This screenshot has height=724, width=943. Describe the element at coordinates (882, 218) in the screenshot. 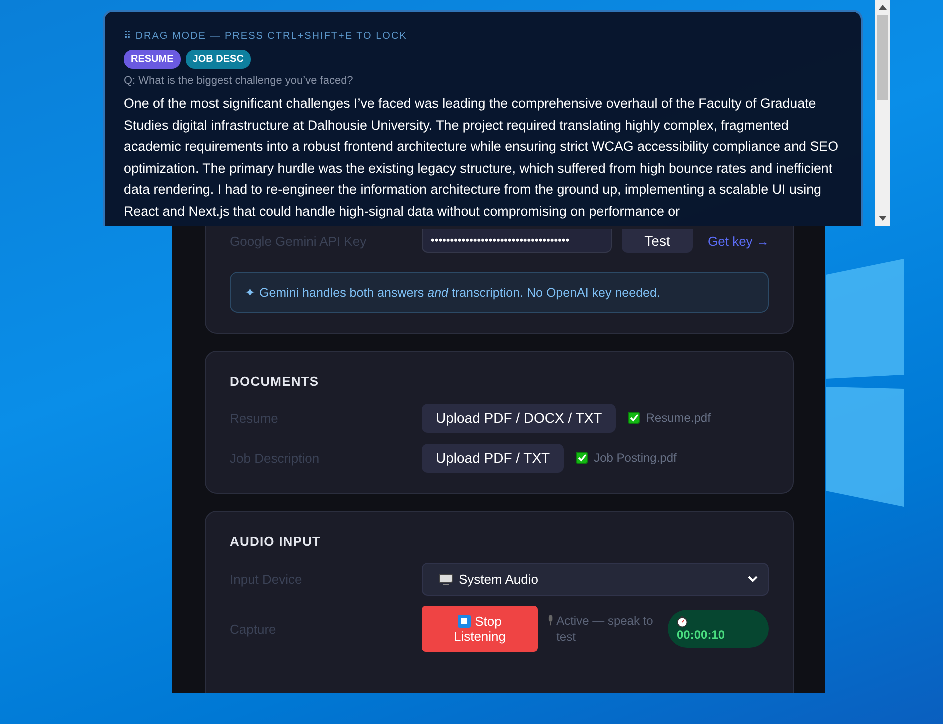

I see `scroll-down-icon` at that location.